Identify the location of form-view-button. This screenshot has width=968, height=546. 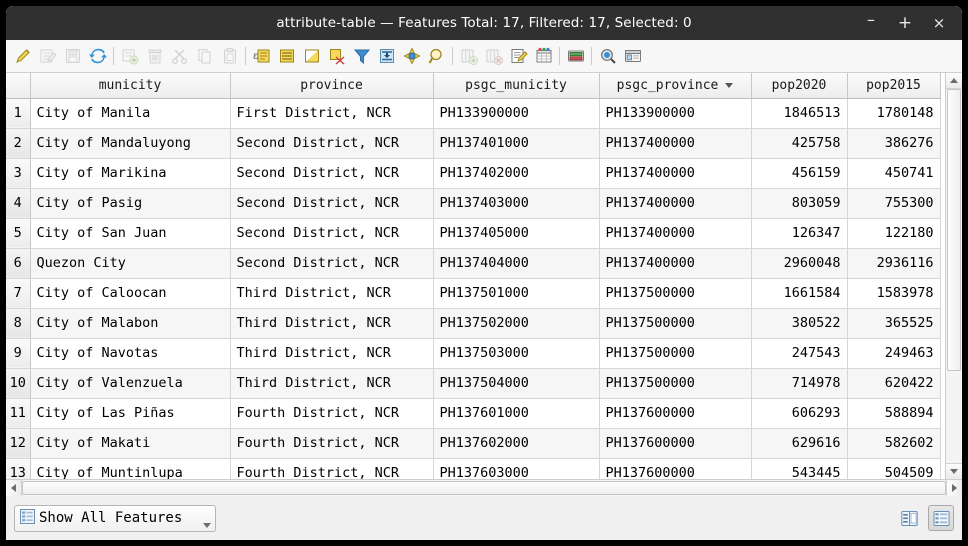
(909, 518).